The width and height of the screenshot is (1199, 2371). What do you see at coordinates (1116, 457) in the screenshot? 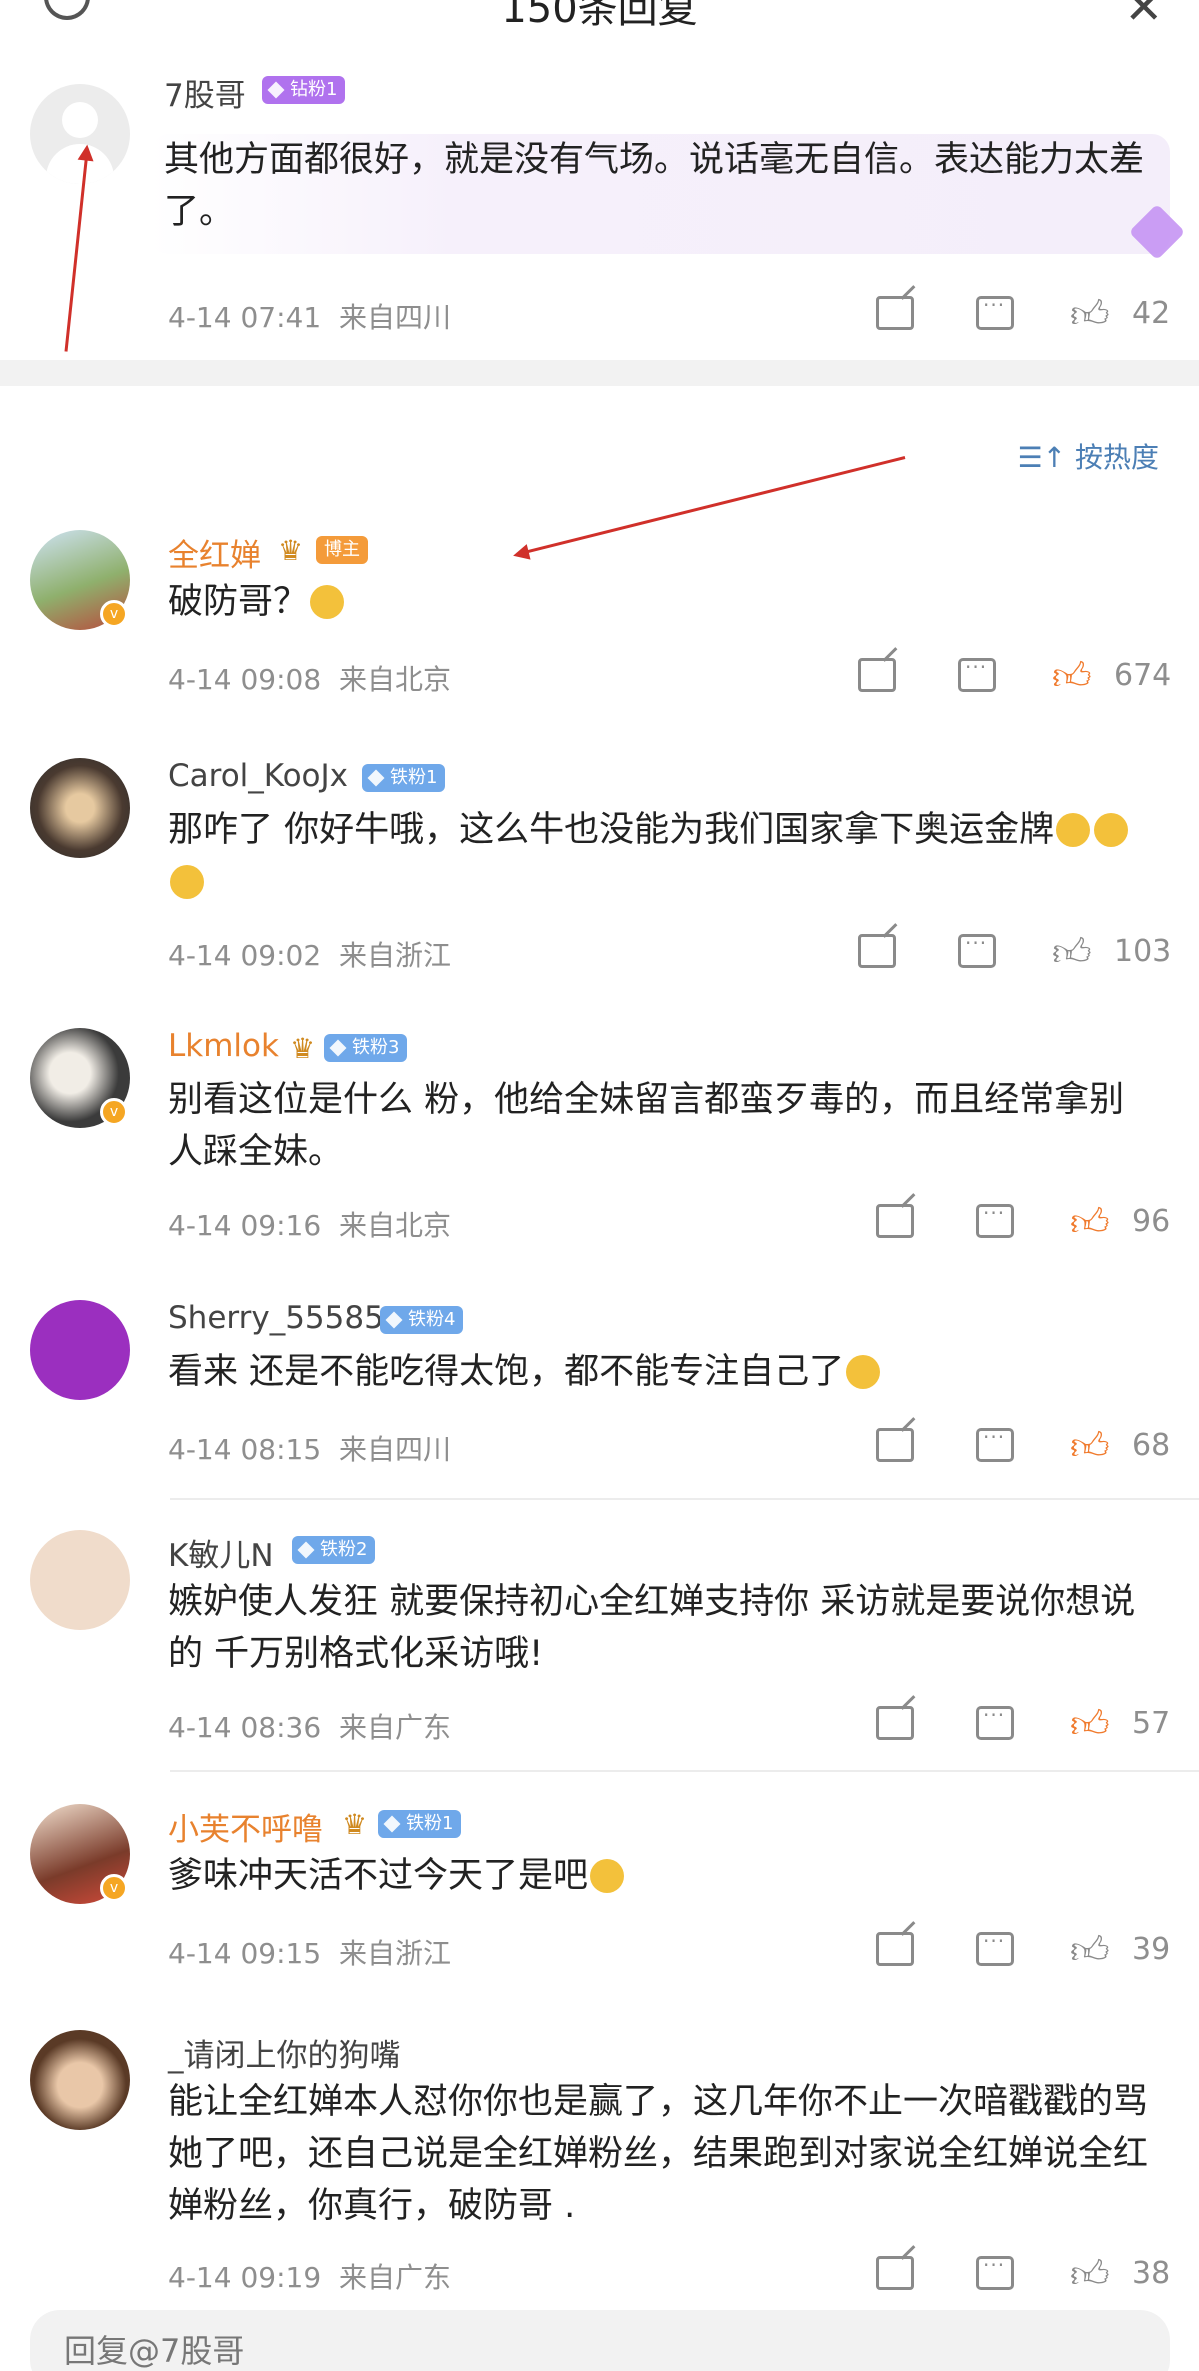
I see `sort-label: 按热度` at bounding box center [1116, 457].